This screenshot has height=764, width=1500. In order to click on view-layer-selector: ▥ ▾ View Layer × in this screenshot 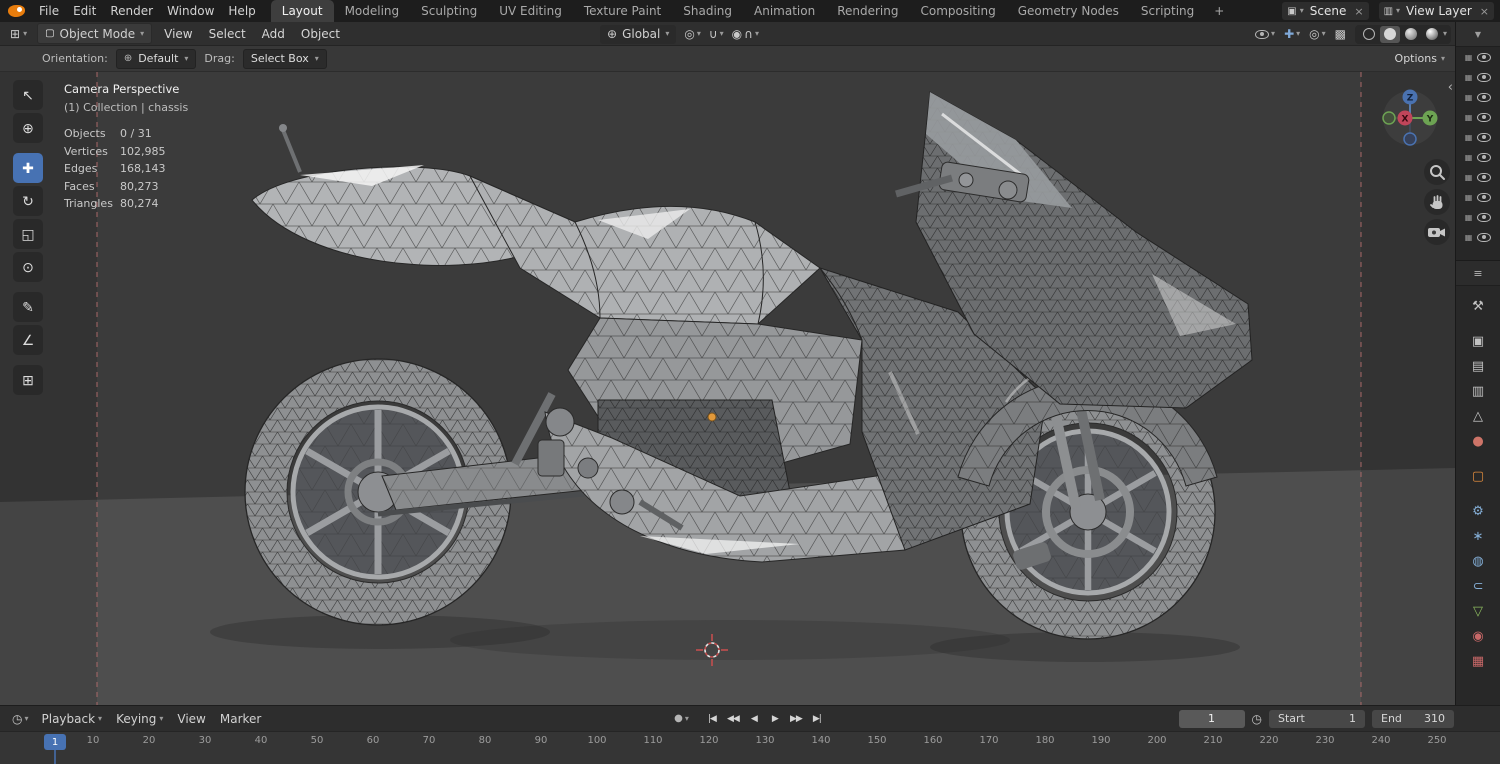, I will do `click(1436, 11)`.